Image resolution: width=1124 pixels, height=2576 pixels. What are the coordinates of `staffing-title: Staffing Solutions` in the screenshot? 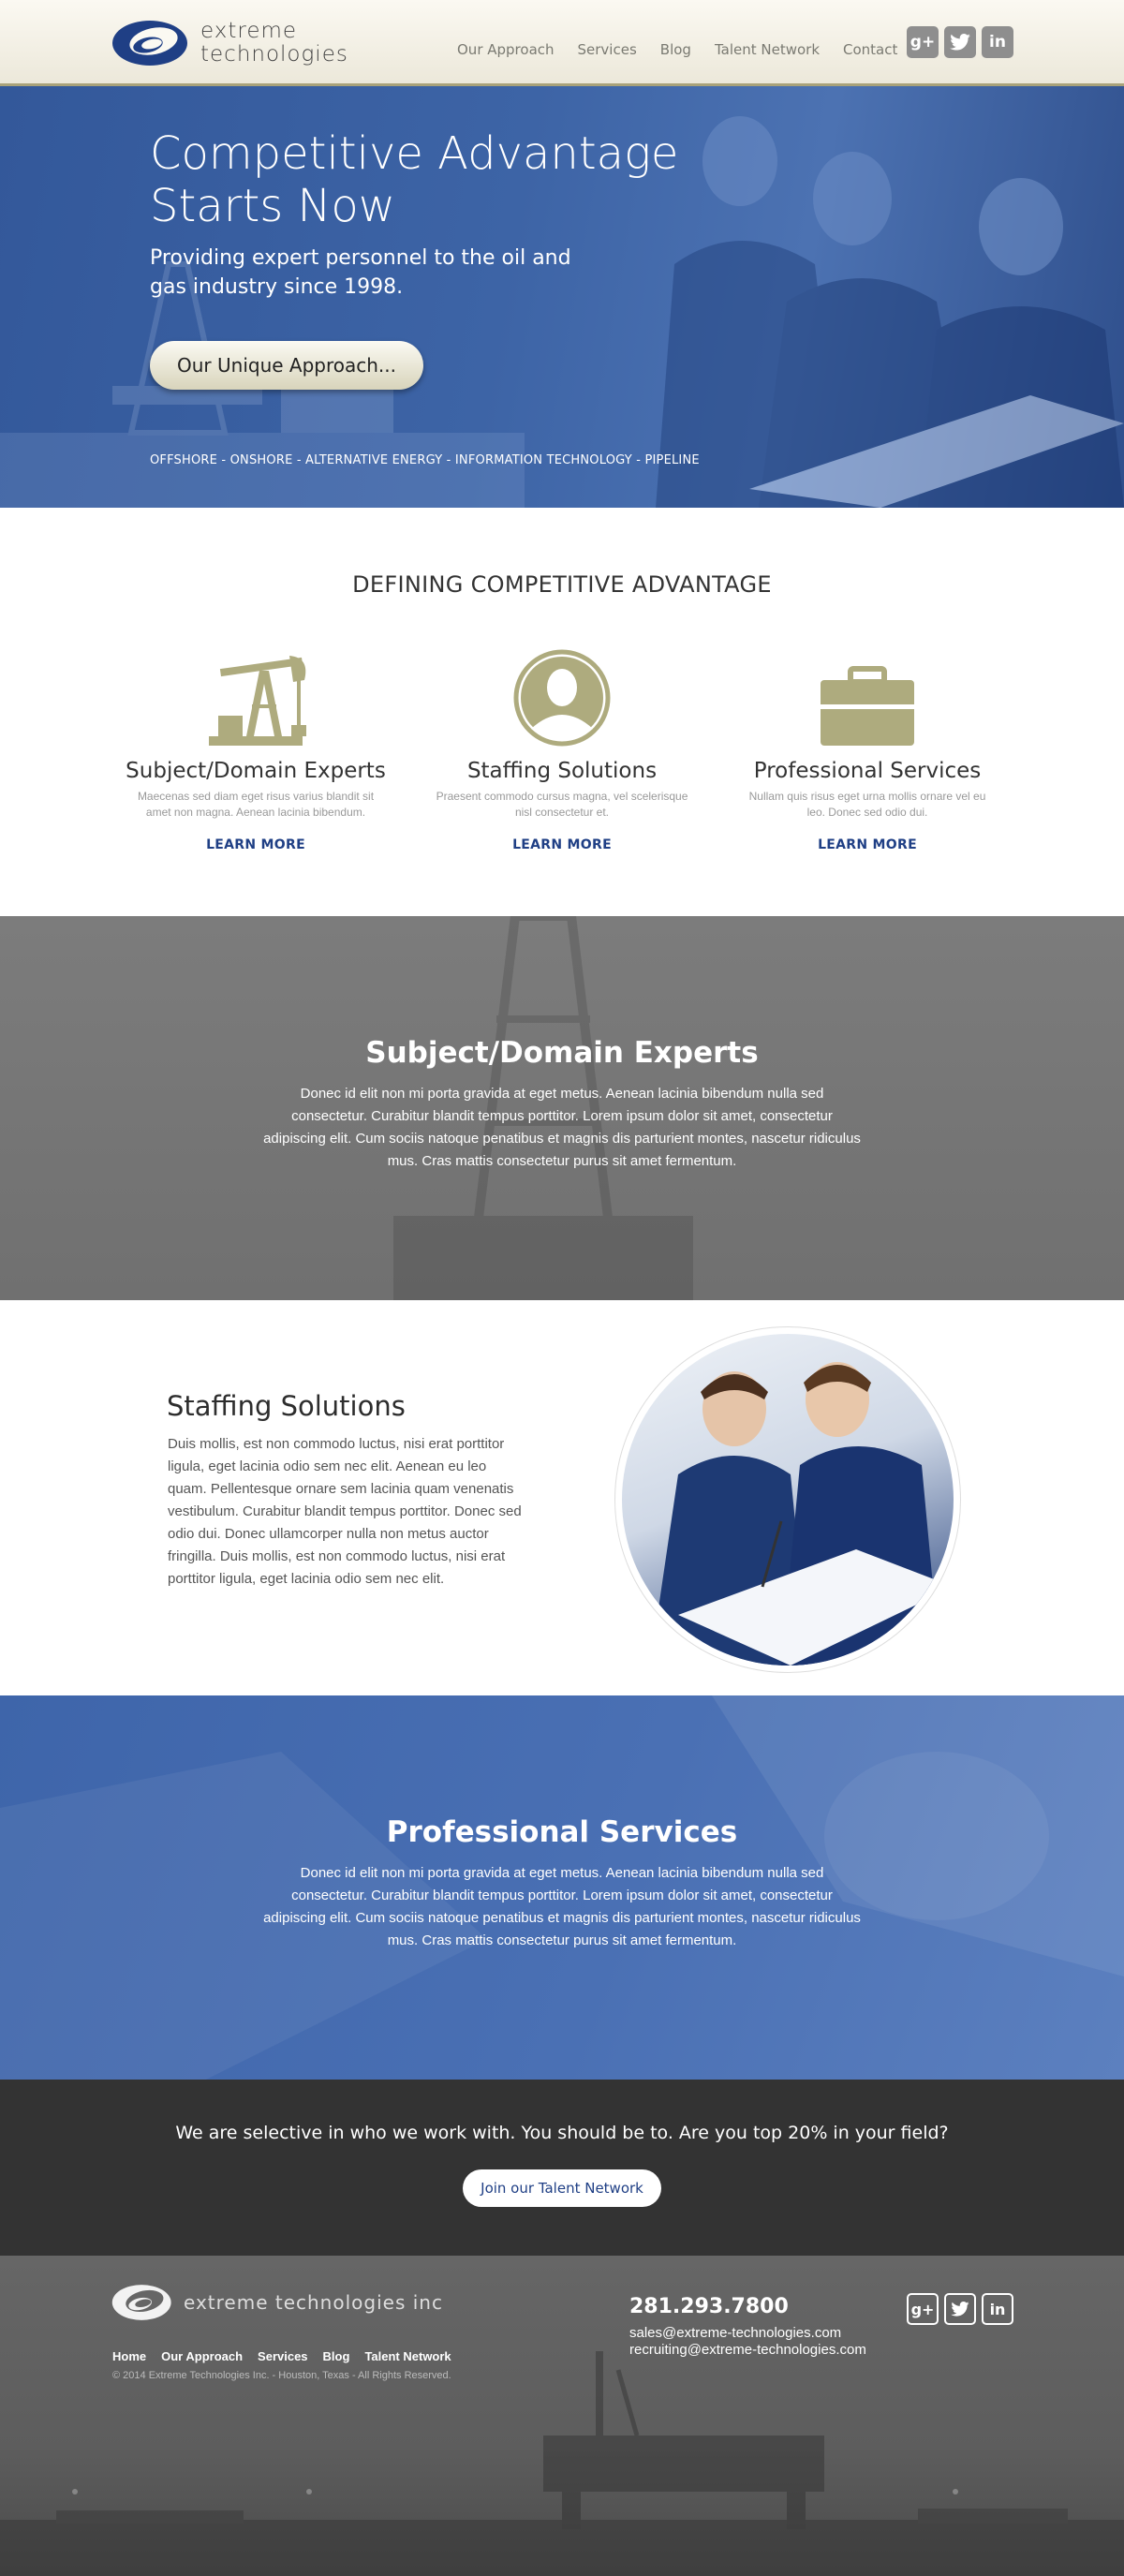 It's located at (286, 1406).